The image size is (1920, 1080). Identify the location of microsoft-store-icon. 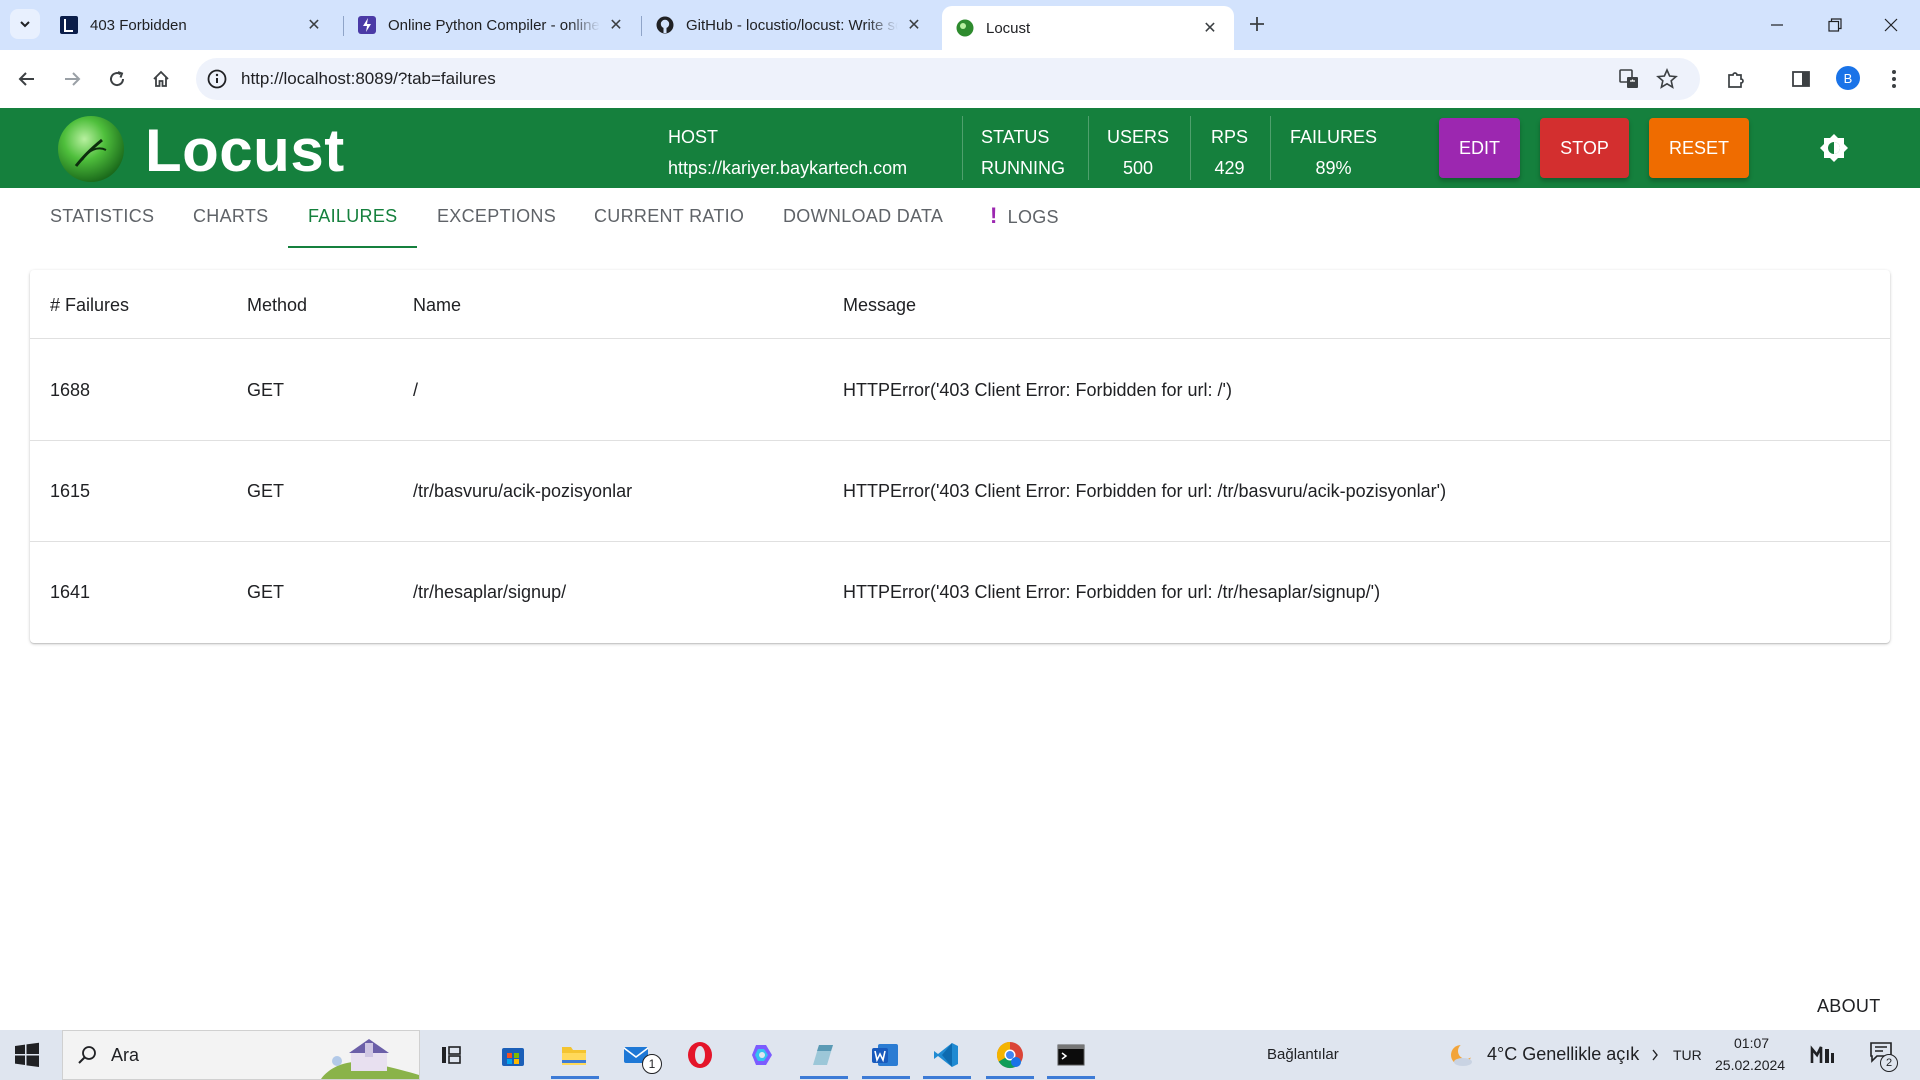
(513, 1055).